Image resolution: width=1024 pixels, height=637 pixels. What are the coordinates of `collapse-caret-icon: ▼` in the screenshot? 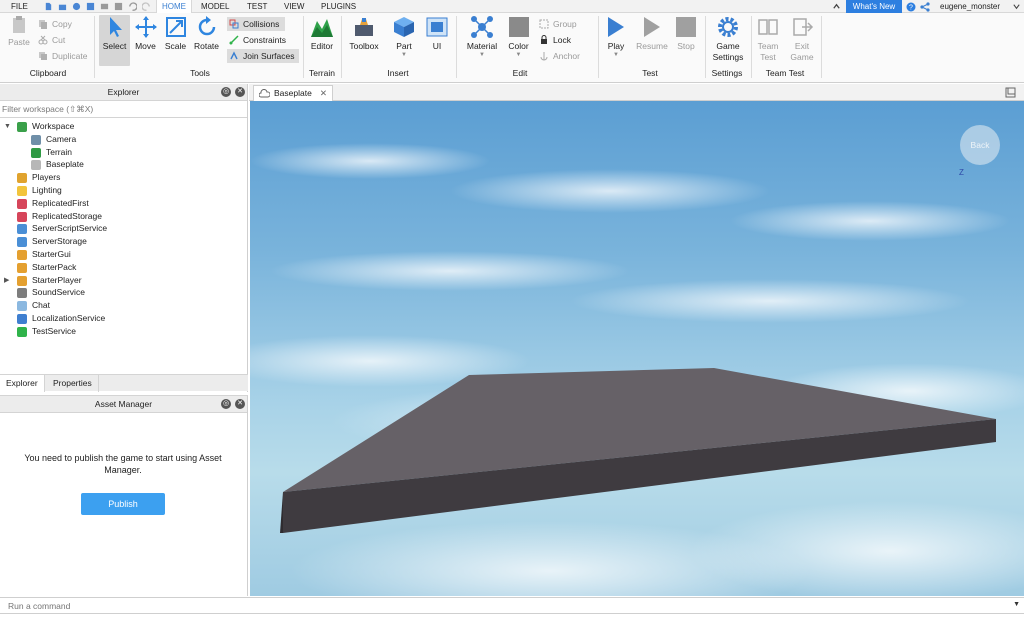 It's located at (7, 126).